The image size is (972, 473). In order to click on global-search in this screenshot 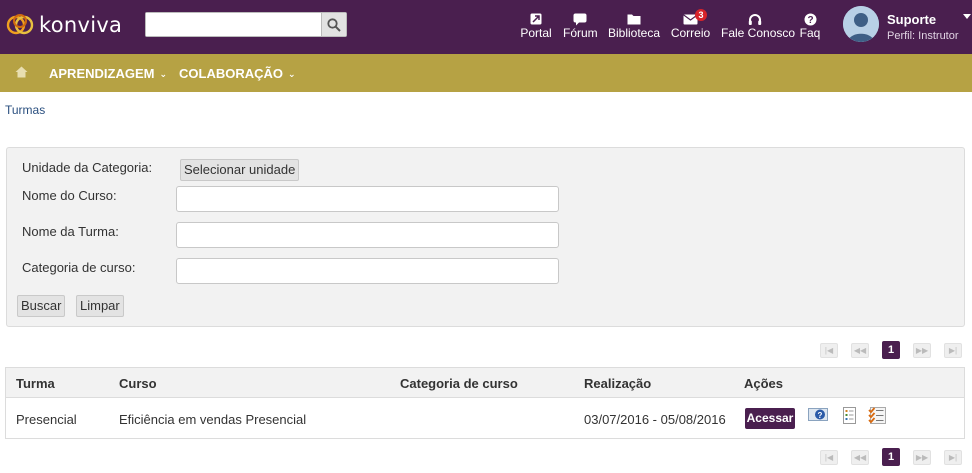, I will do `click(246, 24)`.